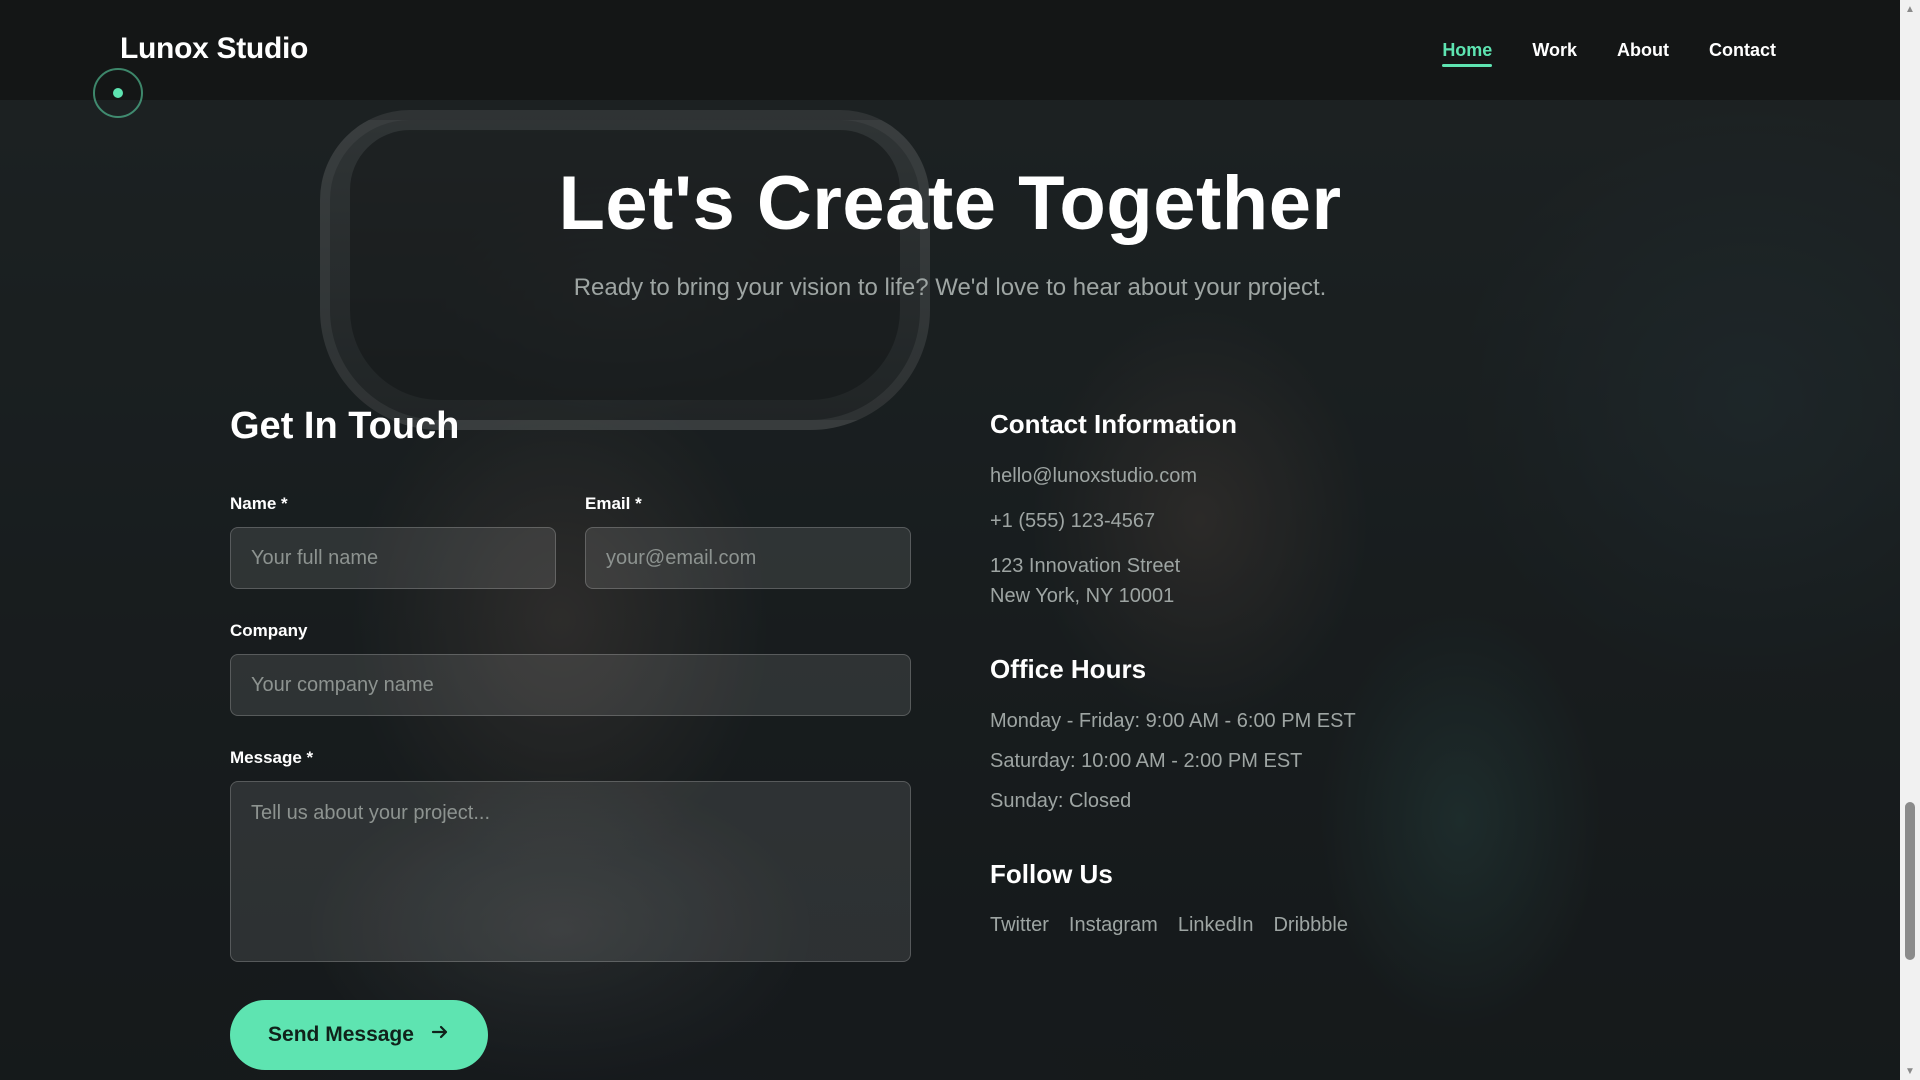 This screenshot has width=1920, height=1080. What do you see at coordinates (1910, 1071) in the screenshot?
I see `scroll-down-icon: ▼` at bounding box center [1910, 1071].